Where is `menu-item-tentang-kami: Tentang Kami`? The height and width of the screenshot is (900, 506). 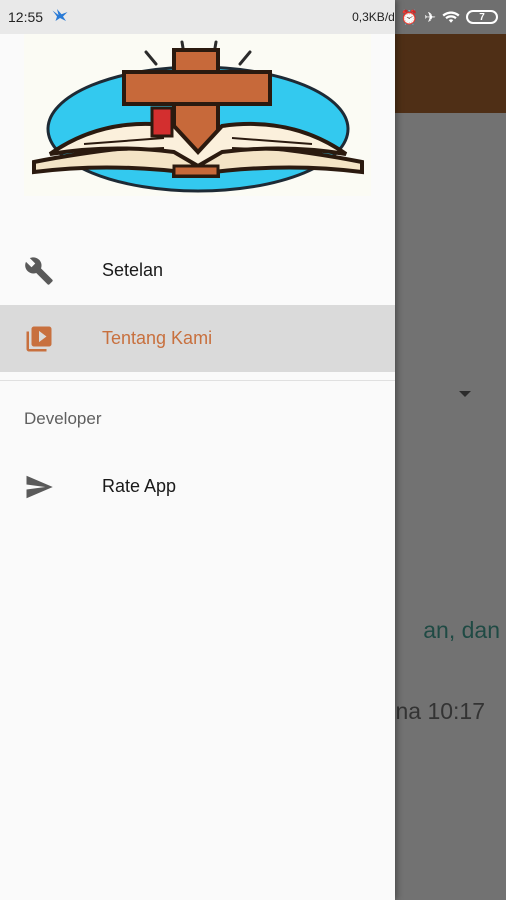
menu-item-tentang-kami: Tentang Kami is located at coordinates (197, 338).